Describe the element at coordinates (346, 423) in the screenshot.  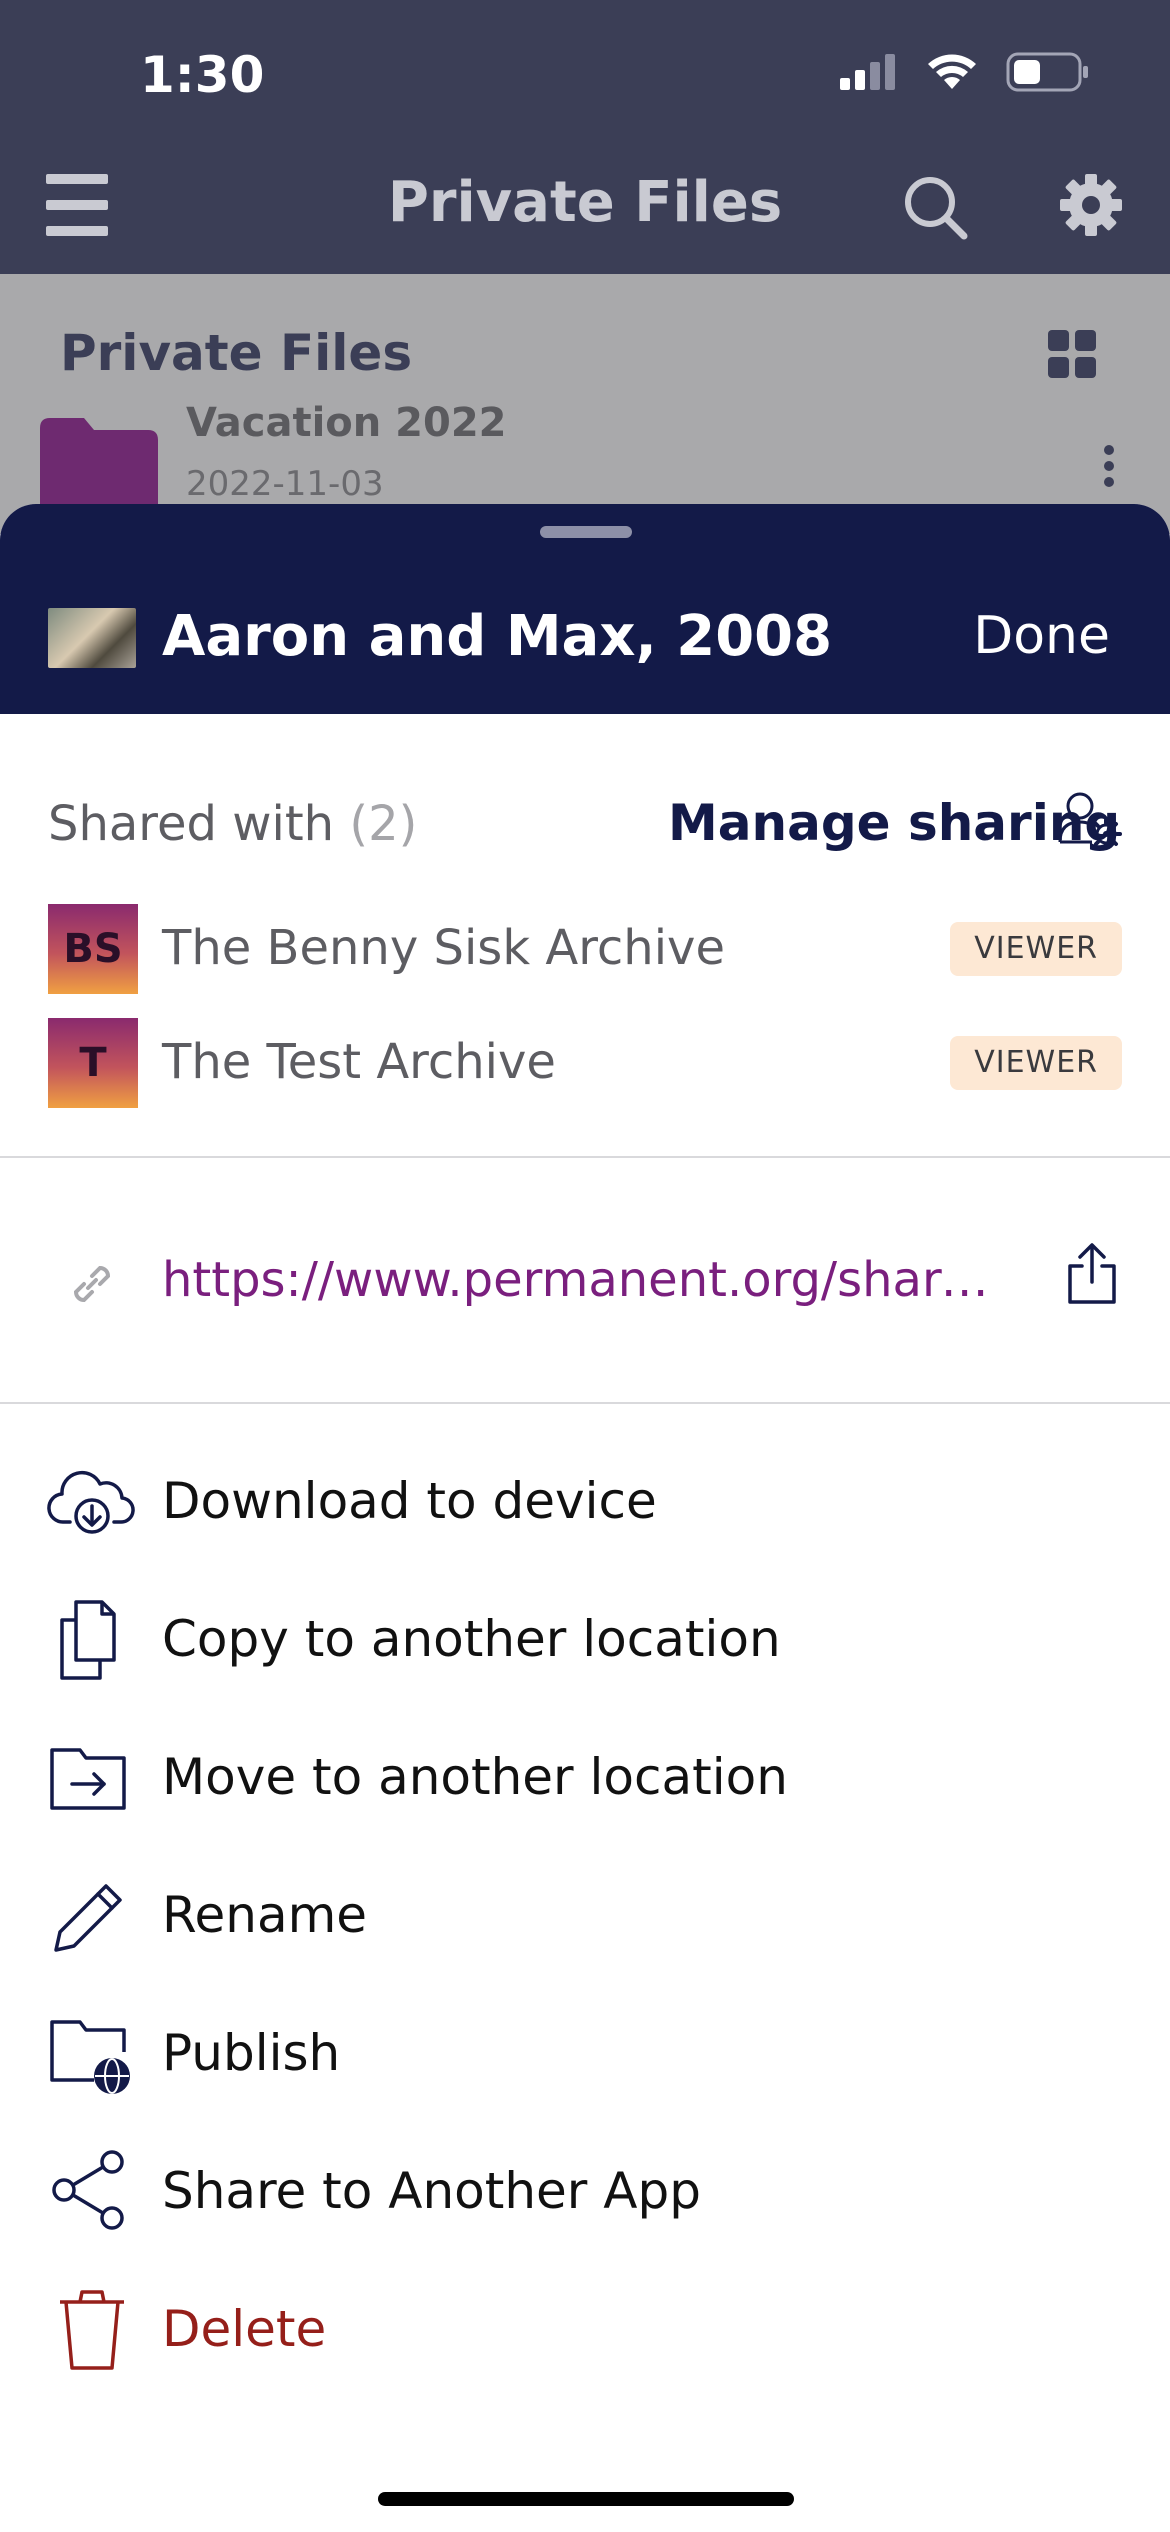
I see `folder-name: Vacation 2022` at that location.